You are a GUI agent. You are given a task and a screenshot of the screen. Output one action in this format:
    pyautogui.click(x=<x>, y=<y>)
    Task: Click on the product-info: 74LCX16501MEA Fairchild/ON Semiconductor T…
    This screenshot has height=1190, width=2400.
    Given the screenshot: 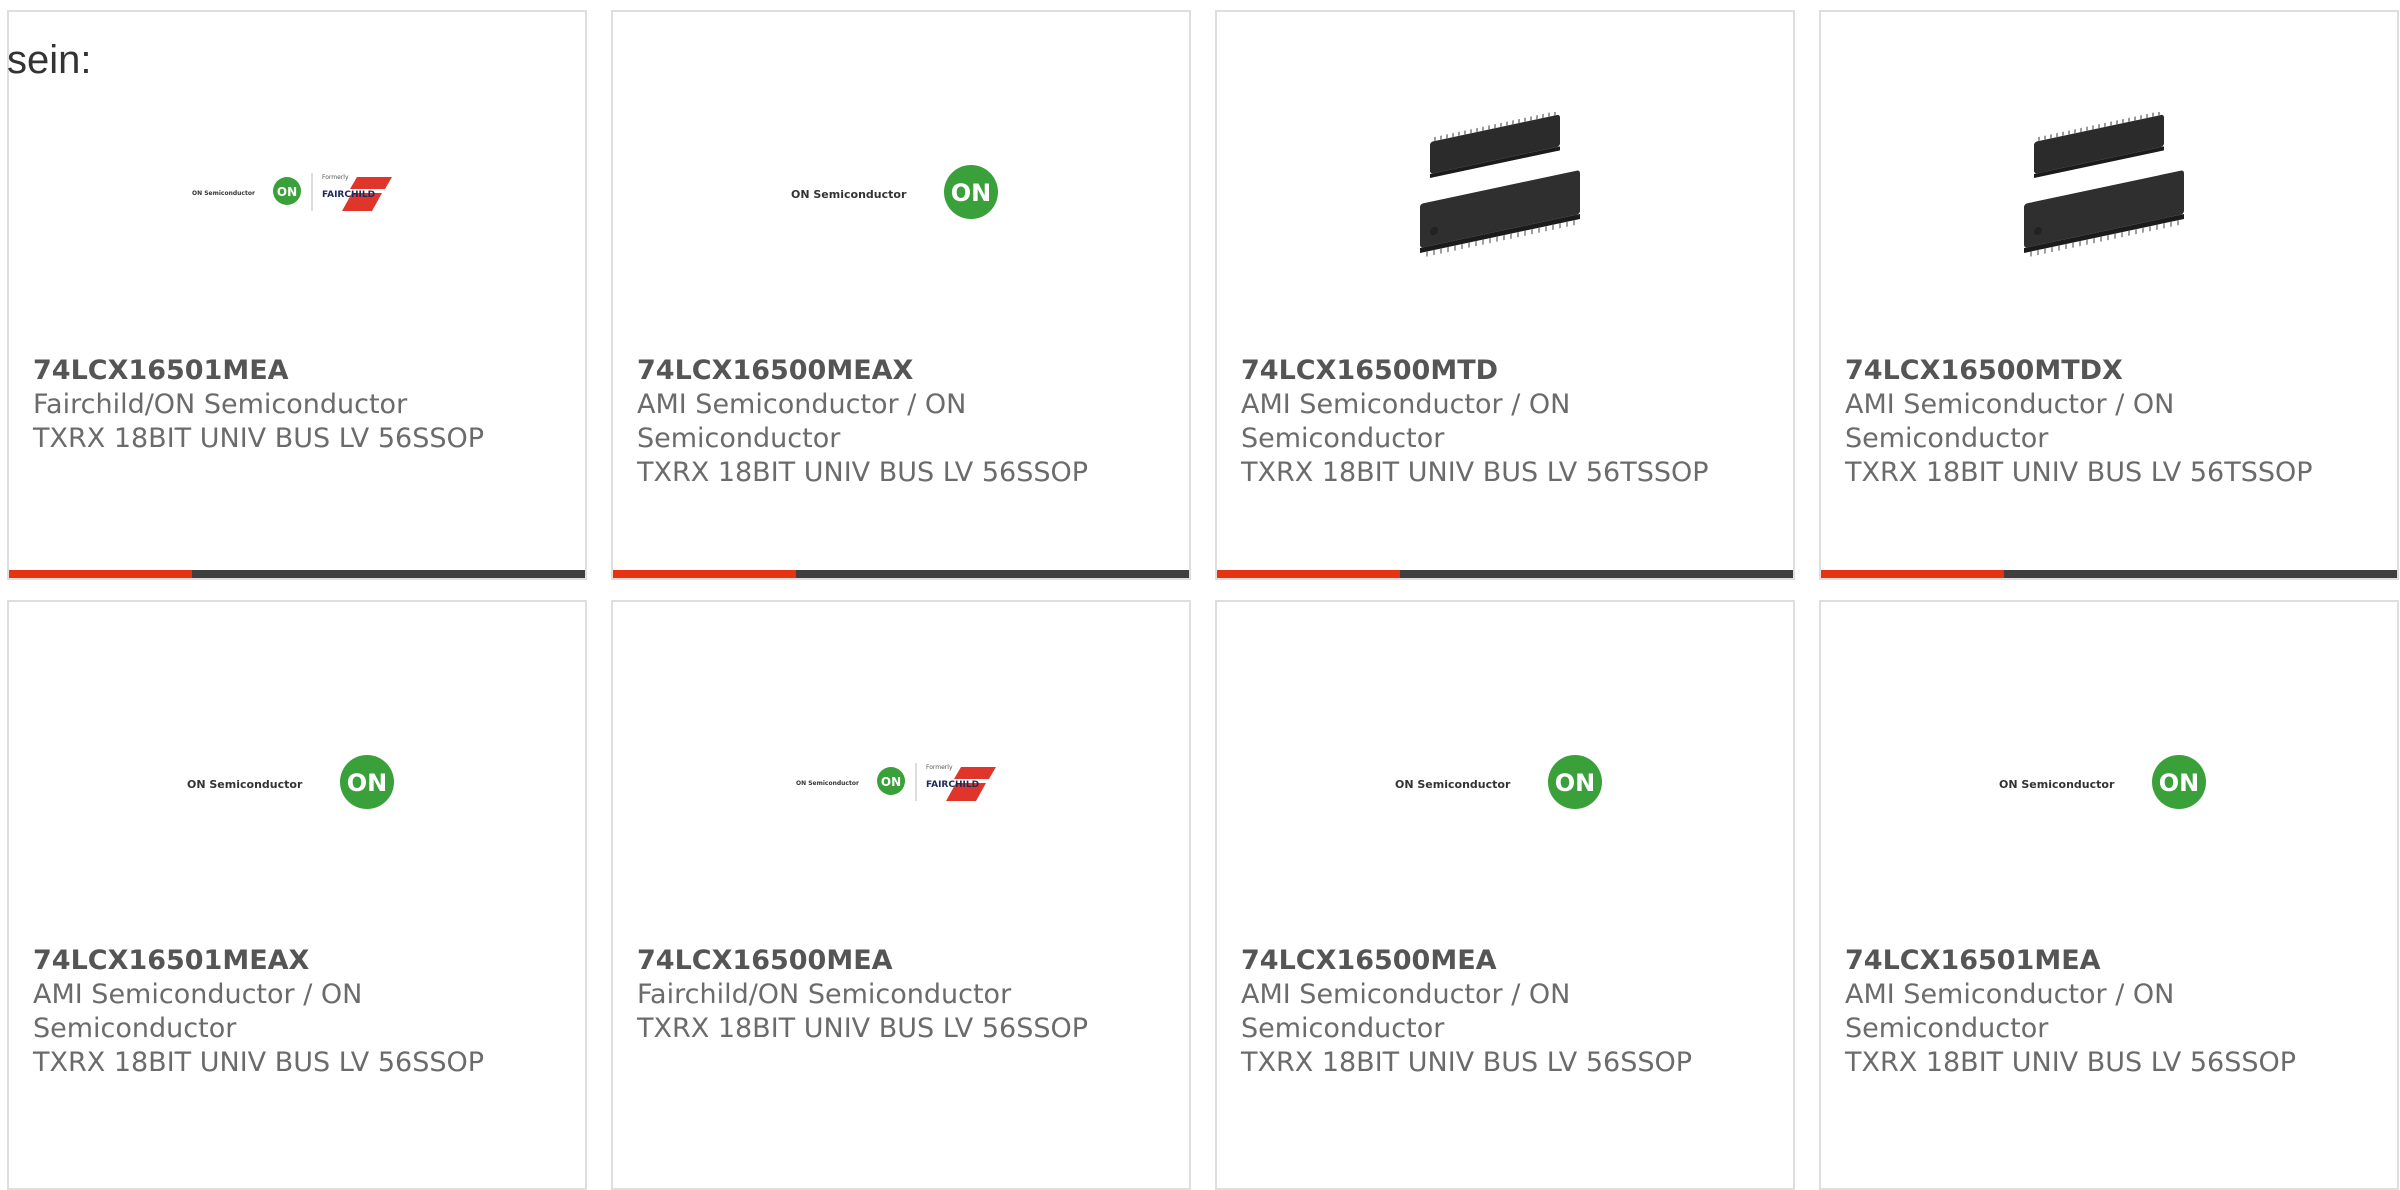 What is the action you would take?
    pyautogui.click(x=289, y=405)
    